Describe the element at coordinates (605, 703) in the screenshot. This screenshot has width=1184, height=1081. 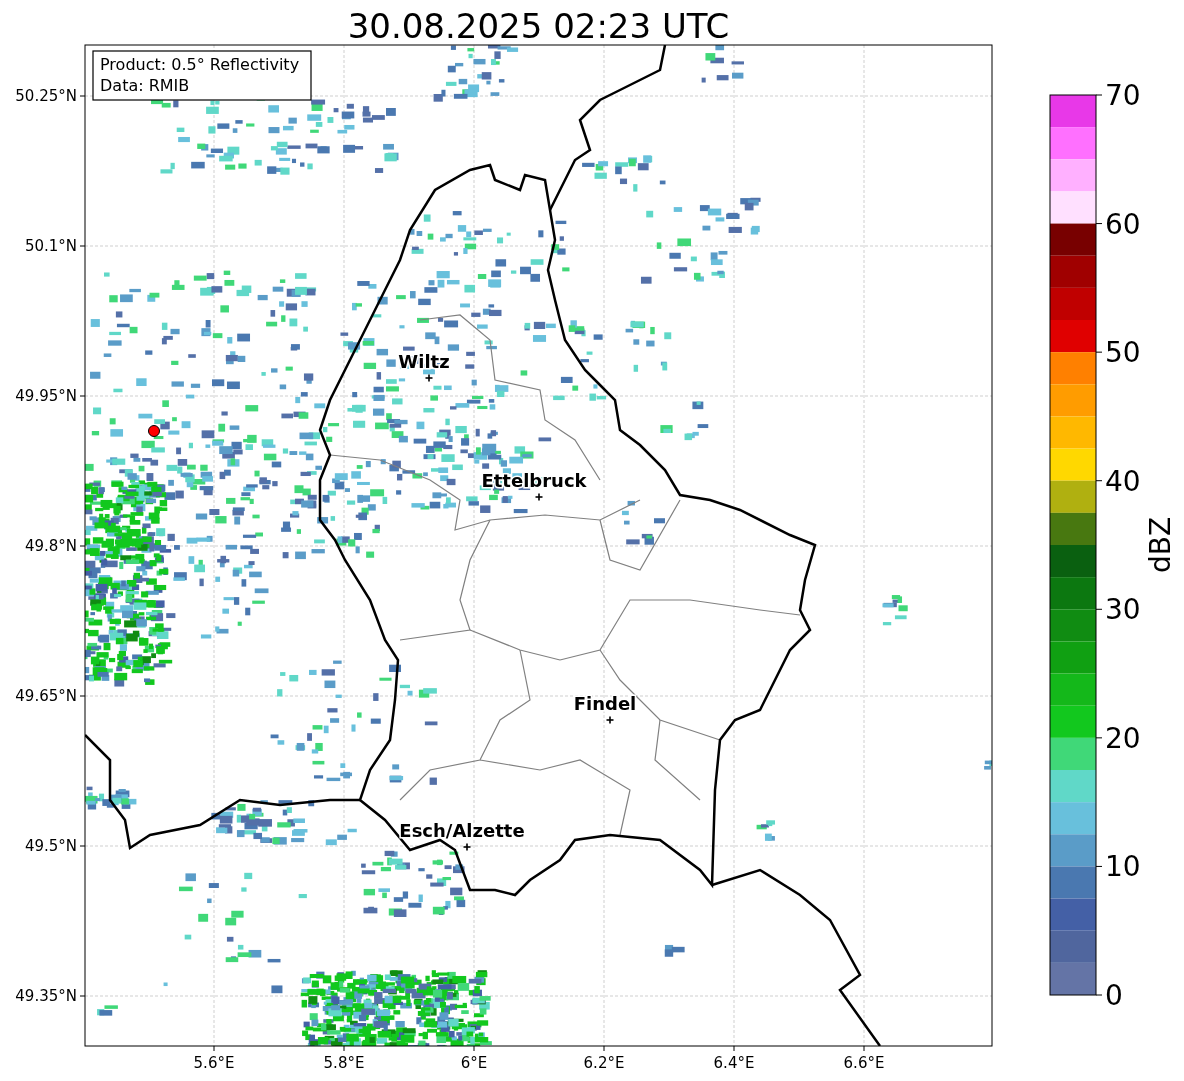
I see `city-label: Findel` at that location.